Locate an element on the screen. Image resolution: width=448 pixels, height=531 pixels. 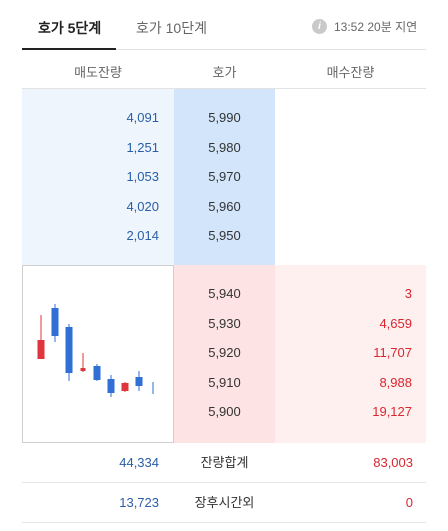
ask-row: 4,091 5,990 is located at coordinates (148, 118).